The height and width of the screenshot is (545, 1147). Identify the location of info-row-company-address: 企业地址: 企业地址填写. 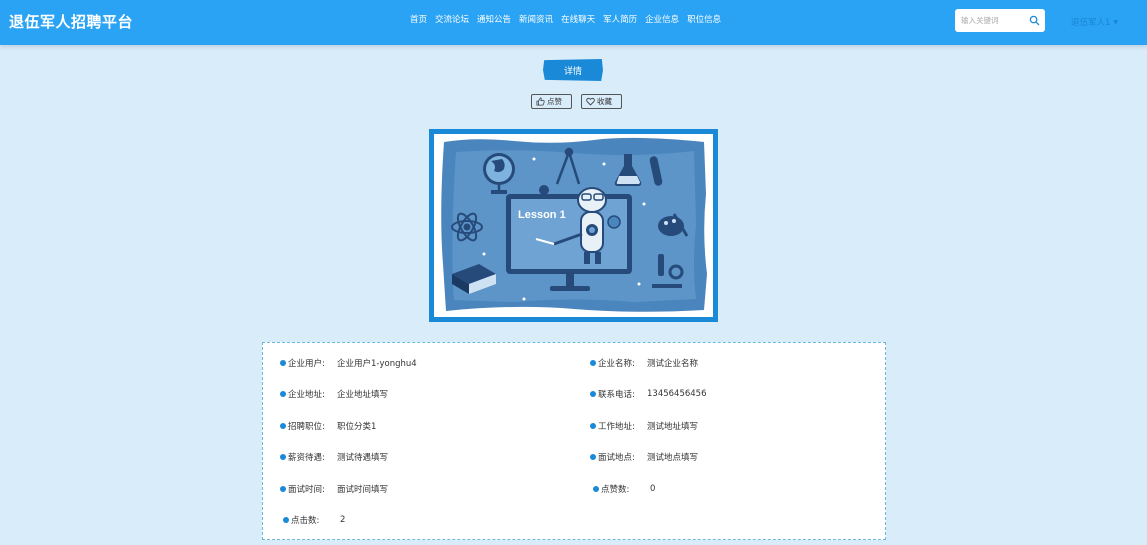
(334, 394).